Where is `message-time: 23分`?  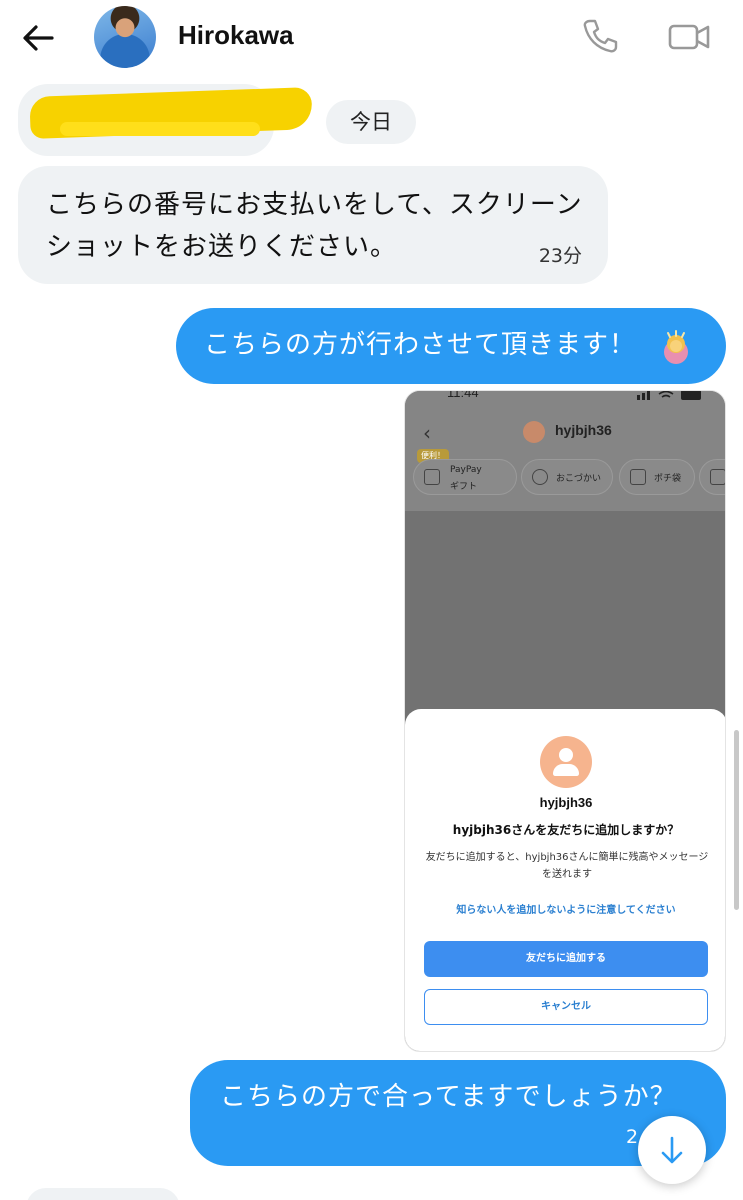
message-time: 23分 is located at coordinates (560, 256).